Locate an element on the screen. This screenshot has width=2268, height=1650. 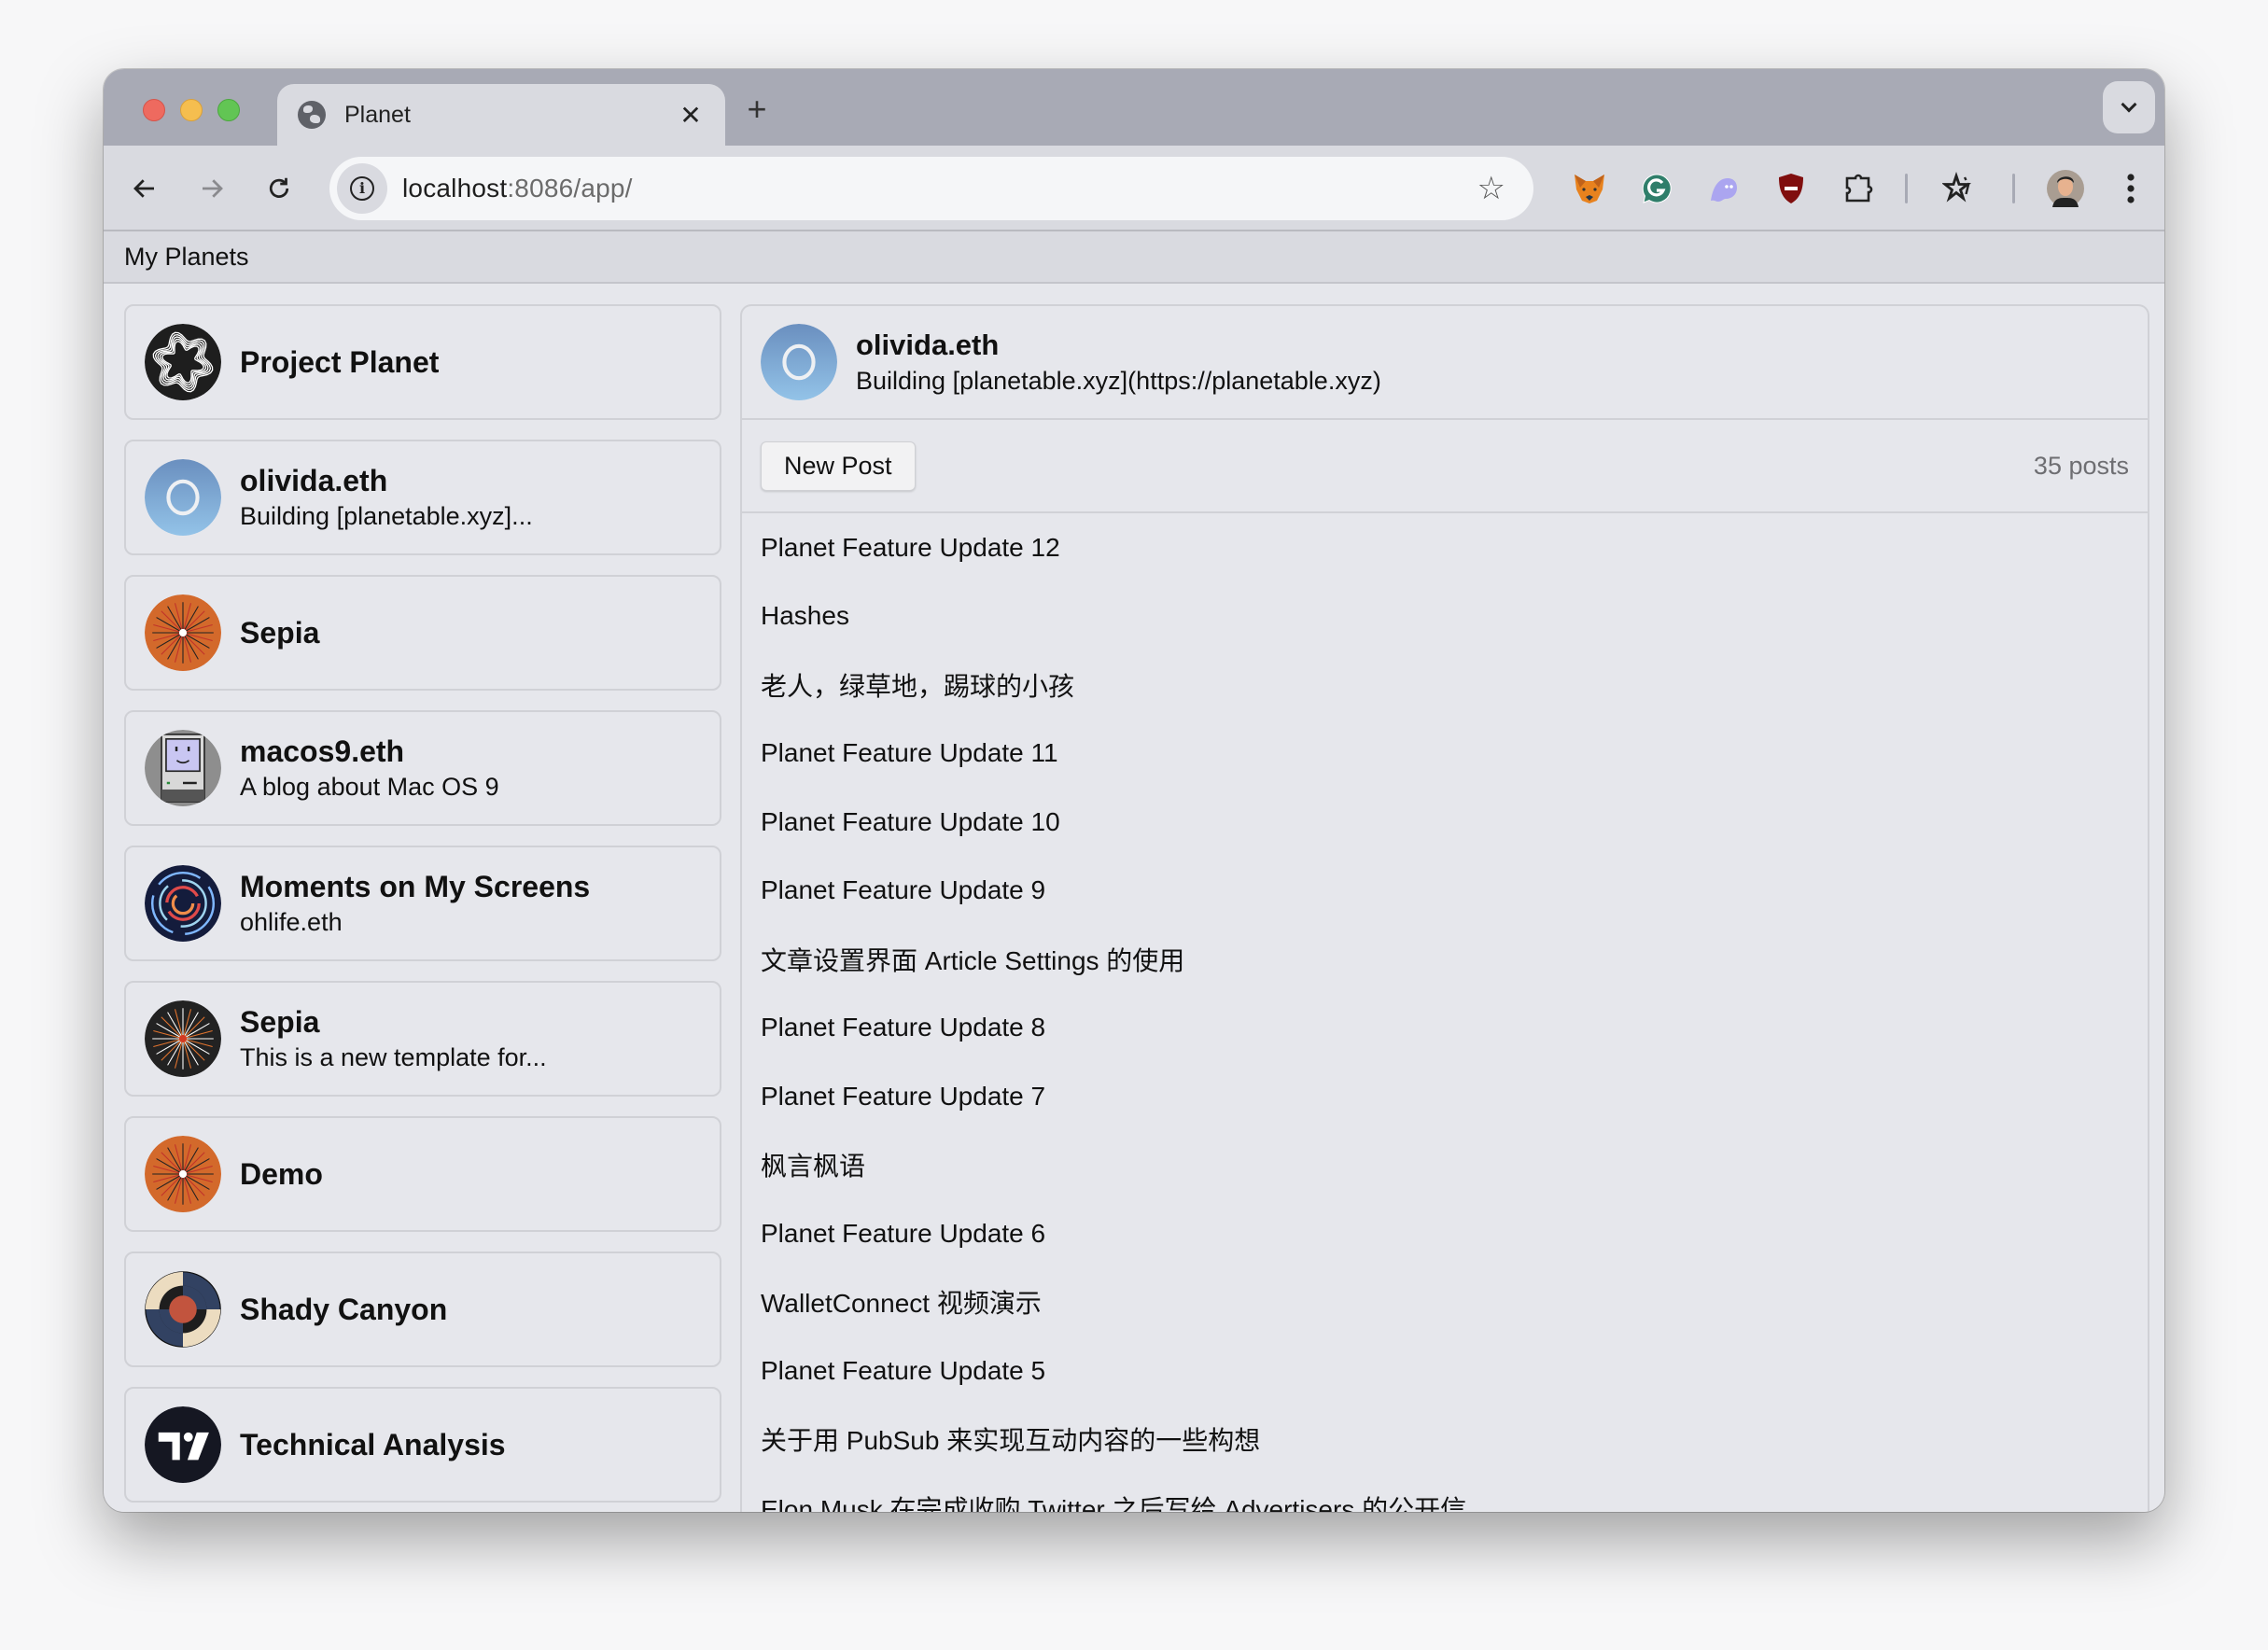
extensions-puzzle-icon is located at coordinates (1858, 188).